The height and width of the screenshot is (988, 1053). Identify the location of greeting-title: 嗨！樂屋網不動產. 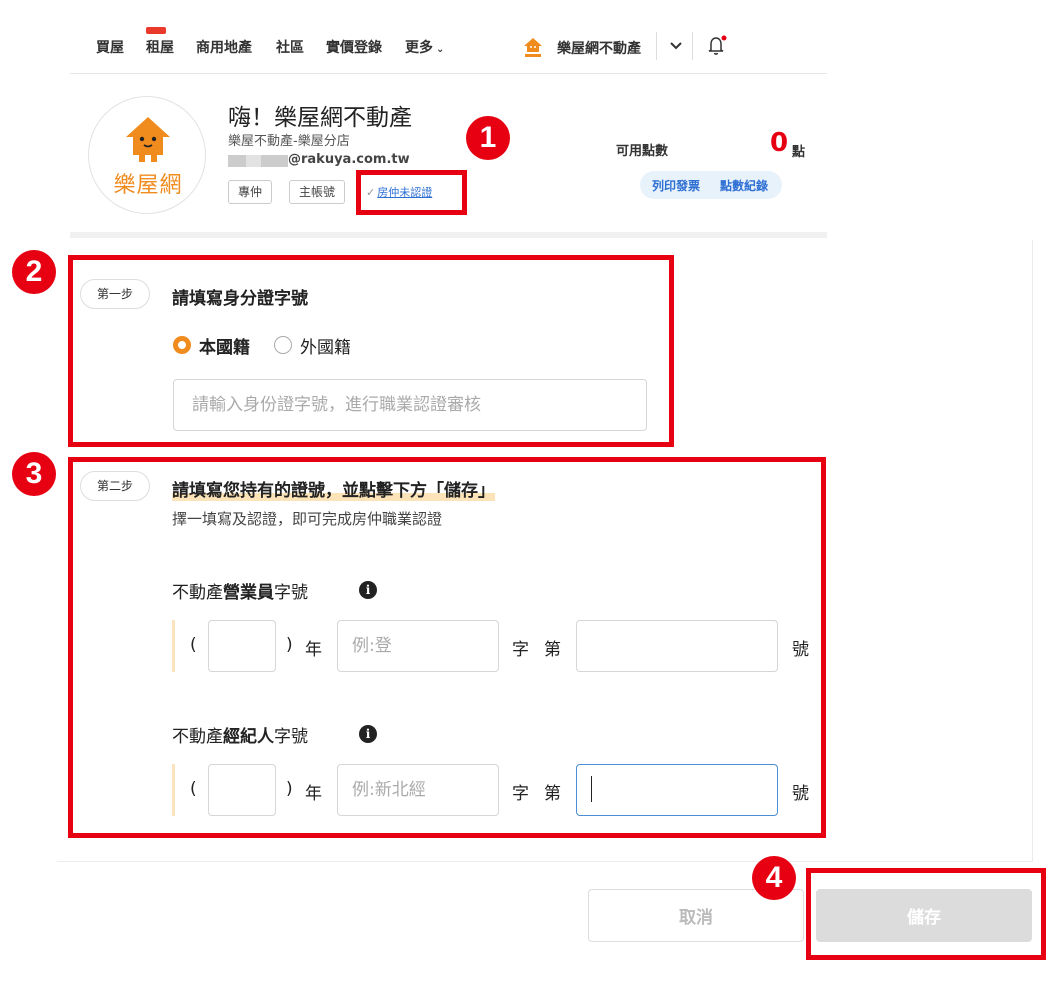
(320, 118).